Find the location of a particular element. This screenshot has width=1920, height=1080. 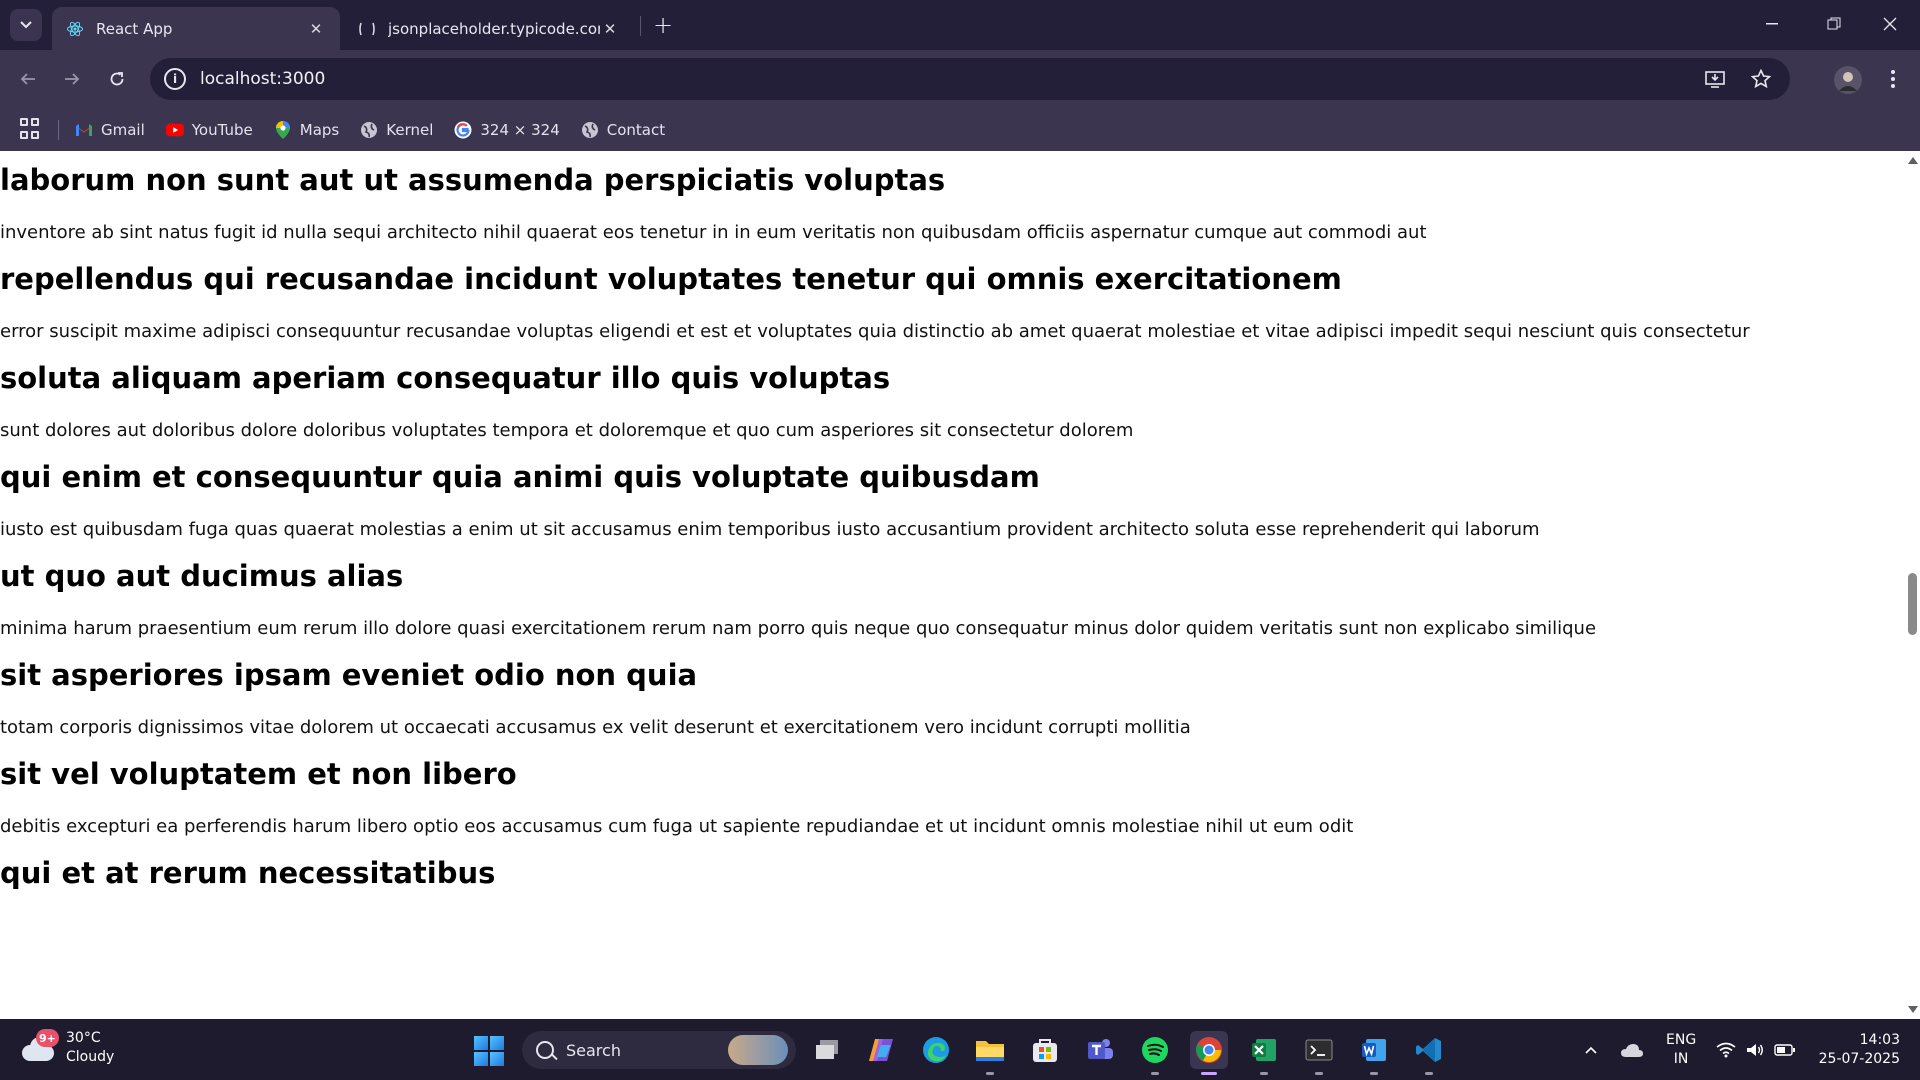

post-item: qui et at rerum necessitatibus is located at coordinates (952, 873).